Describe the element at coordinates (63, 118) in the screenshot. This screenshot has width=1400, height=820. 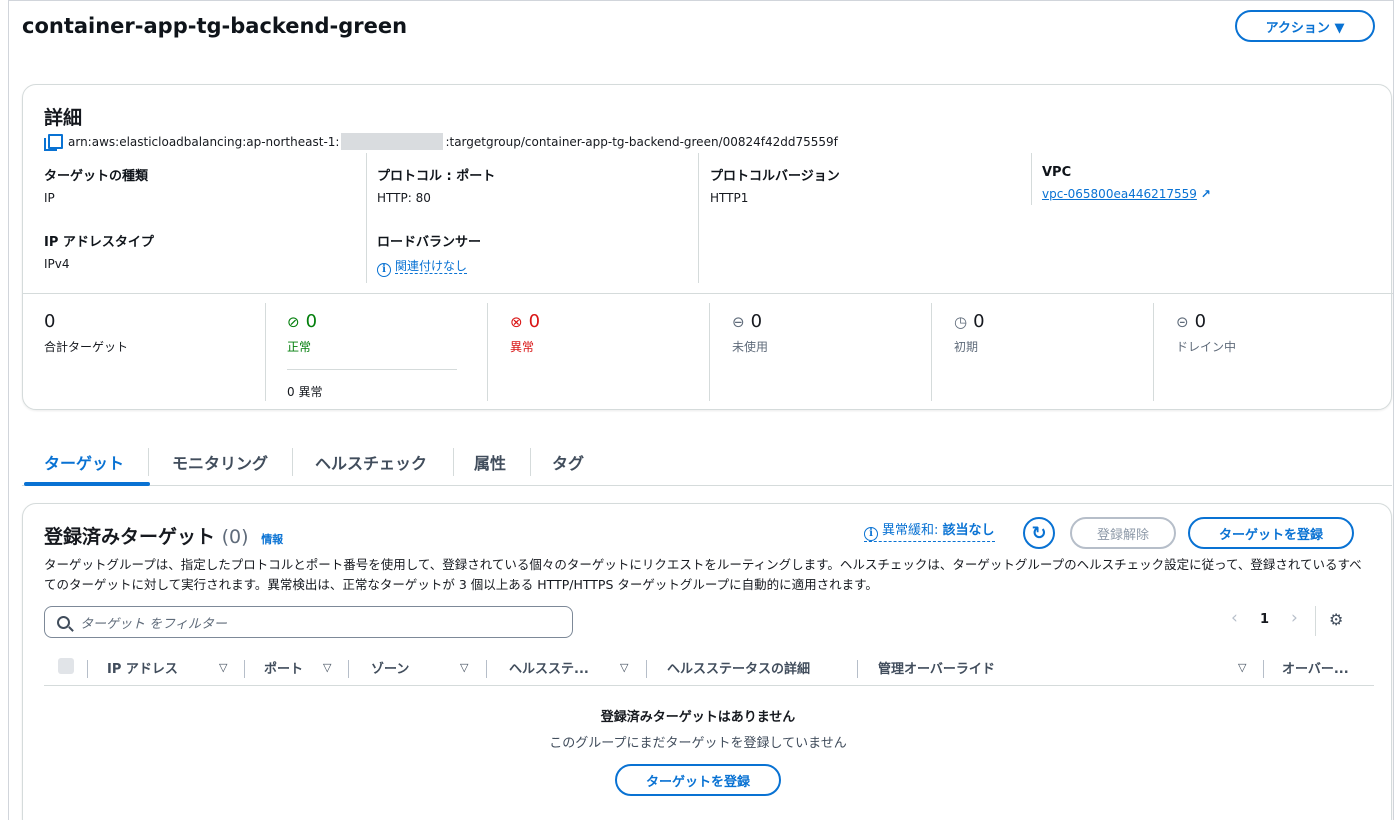
I see `details-title: 詳細` at that location.